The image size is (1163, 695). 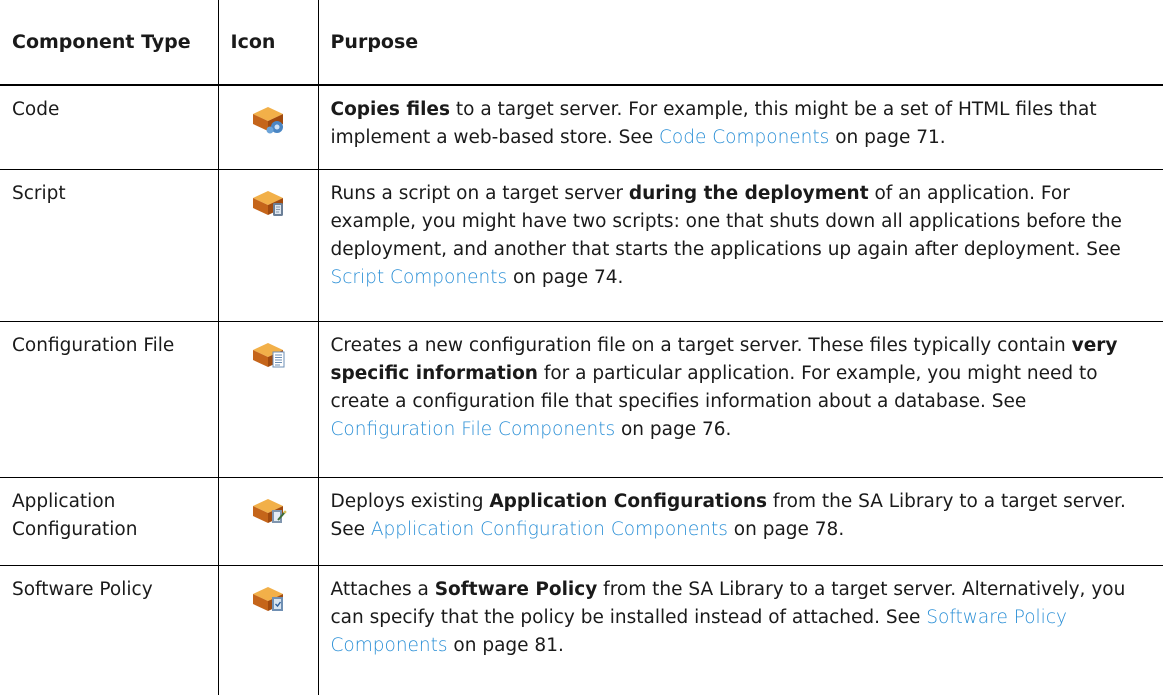 What do you see at coordinates (419, 277) in the screenshot?
I see `script-components-link: Script Components` at bounding box center [419, 277].